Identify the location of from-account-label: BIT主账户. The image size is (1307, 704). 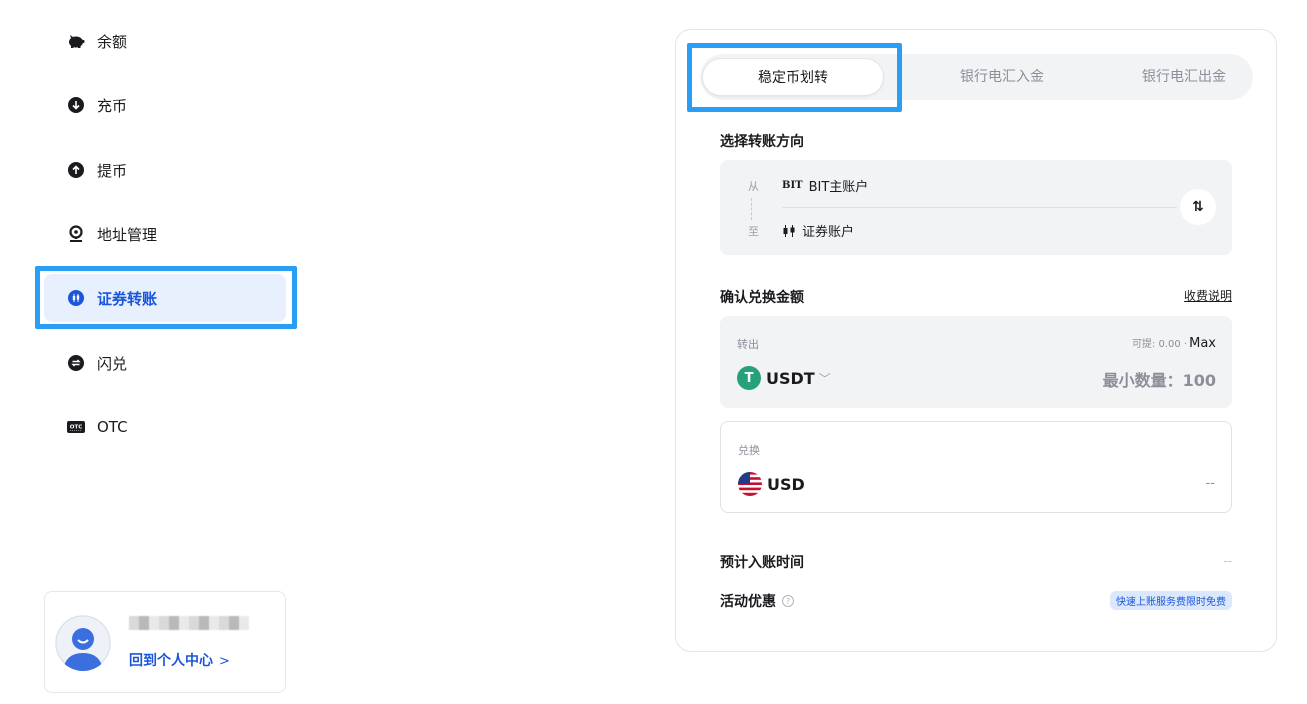
(838, 187).